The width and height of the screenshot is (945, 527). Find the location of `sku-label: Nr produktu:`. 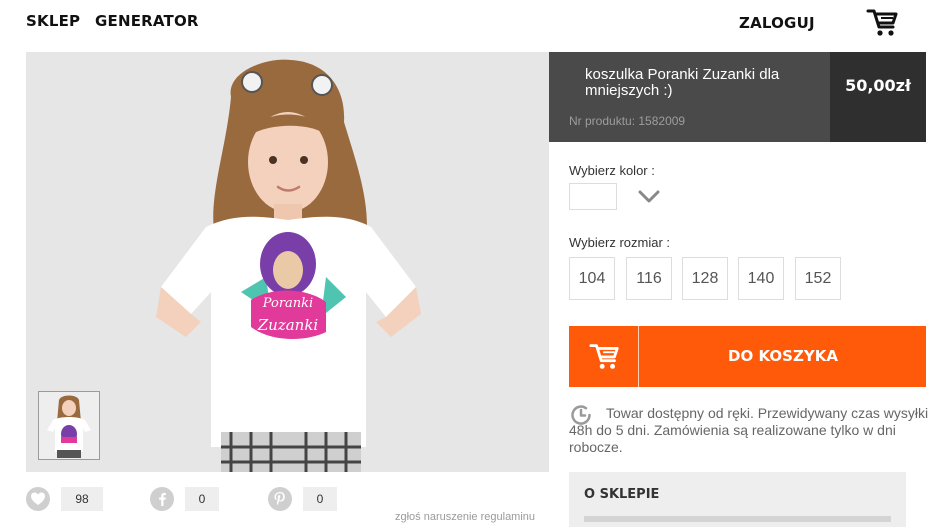

sku-label: Nr produktu: is located at coordinates (602, 121).